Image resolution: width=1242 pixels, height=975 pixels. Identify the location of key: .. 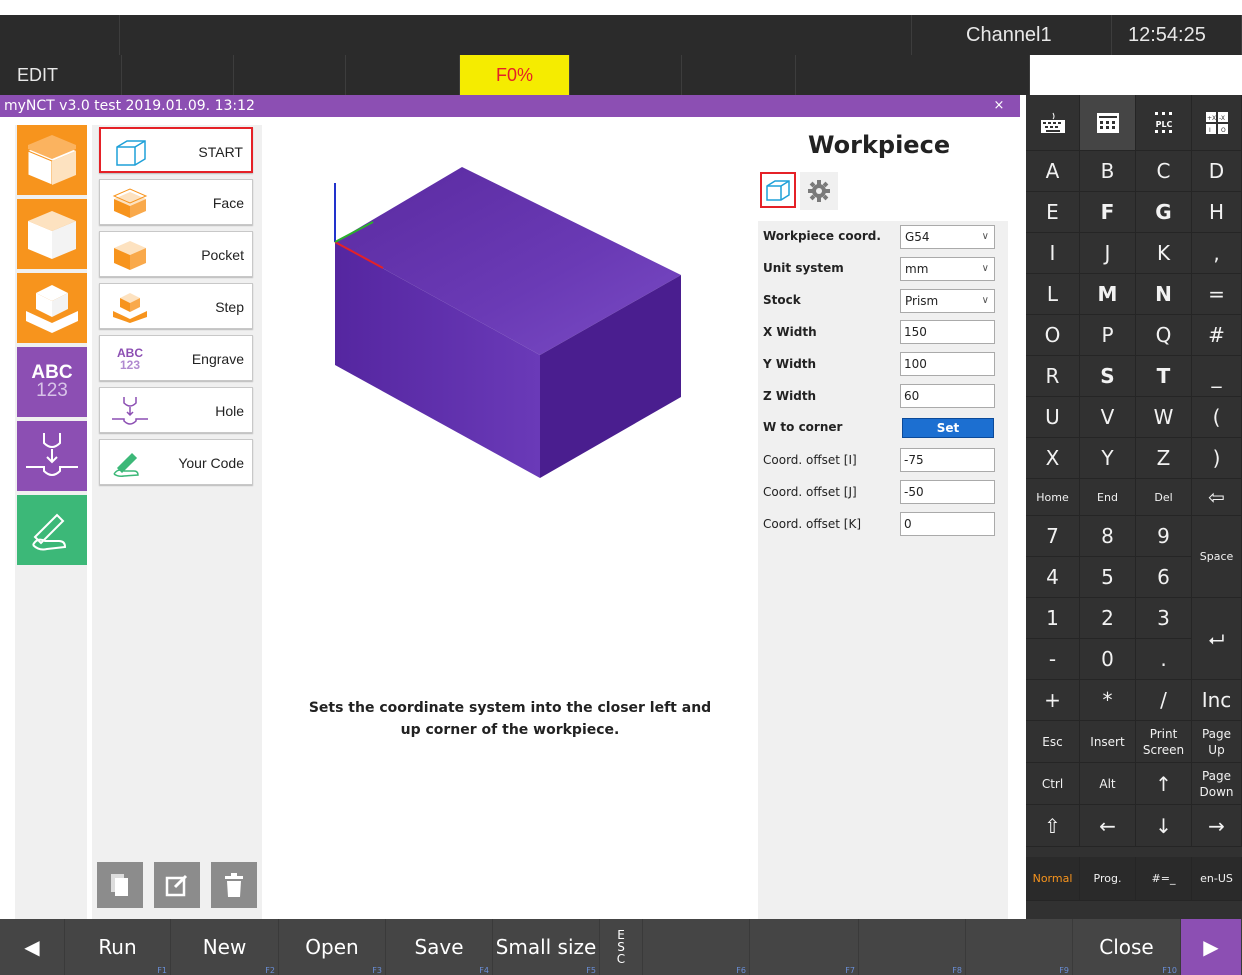
(1164, 659).